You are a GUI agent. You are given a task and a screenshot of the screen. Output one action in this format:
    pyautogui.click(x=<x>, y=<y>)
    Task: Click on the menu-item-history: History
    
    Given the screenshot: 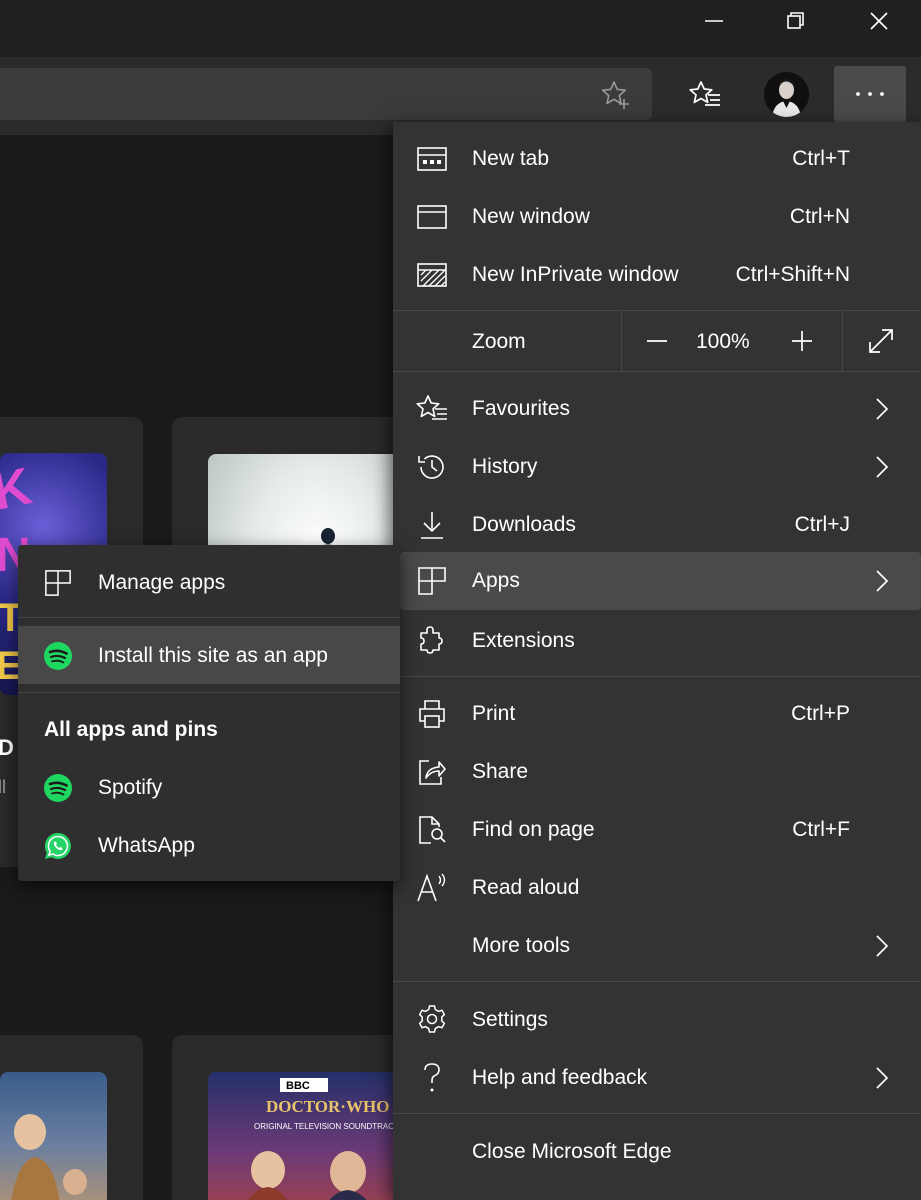 What is the action you would take?
    pyautogui.click(x=657, y=467)
    